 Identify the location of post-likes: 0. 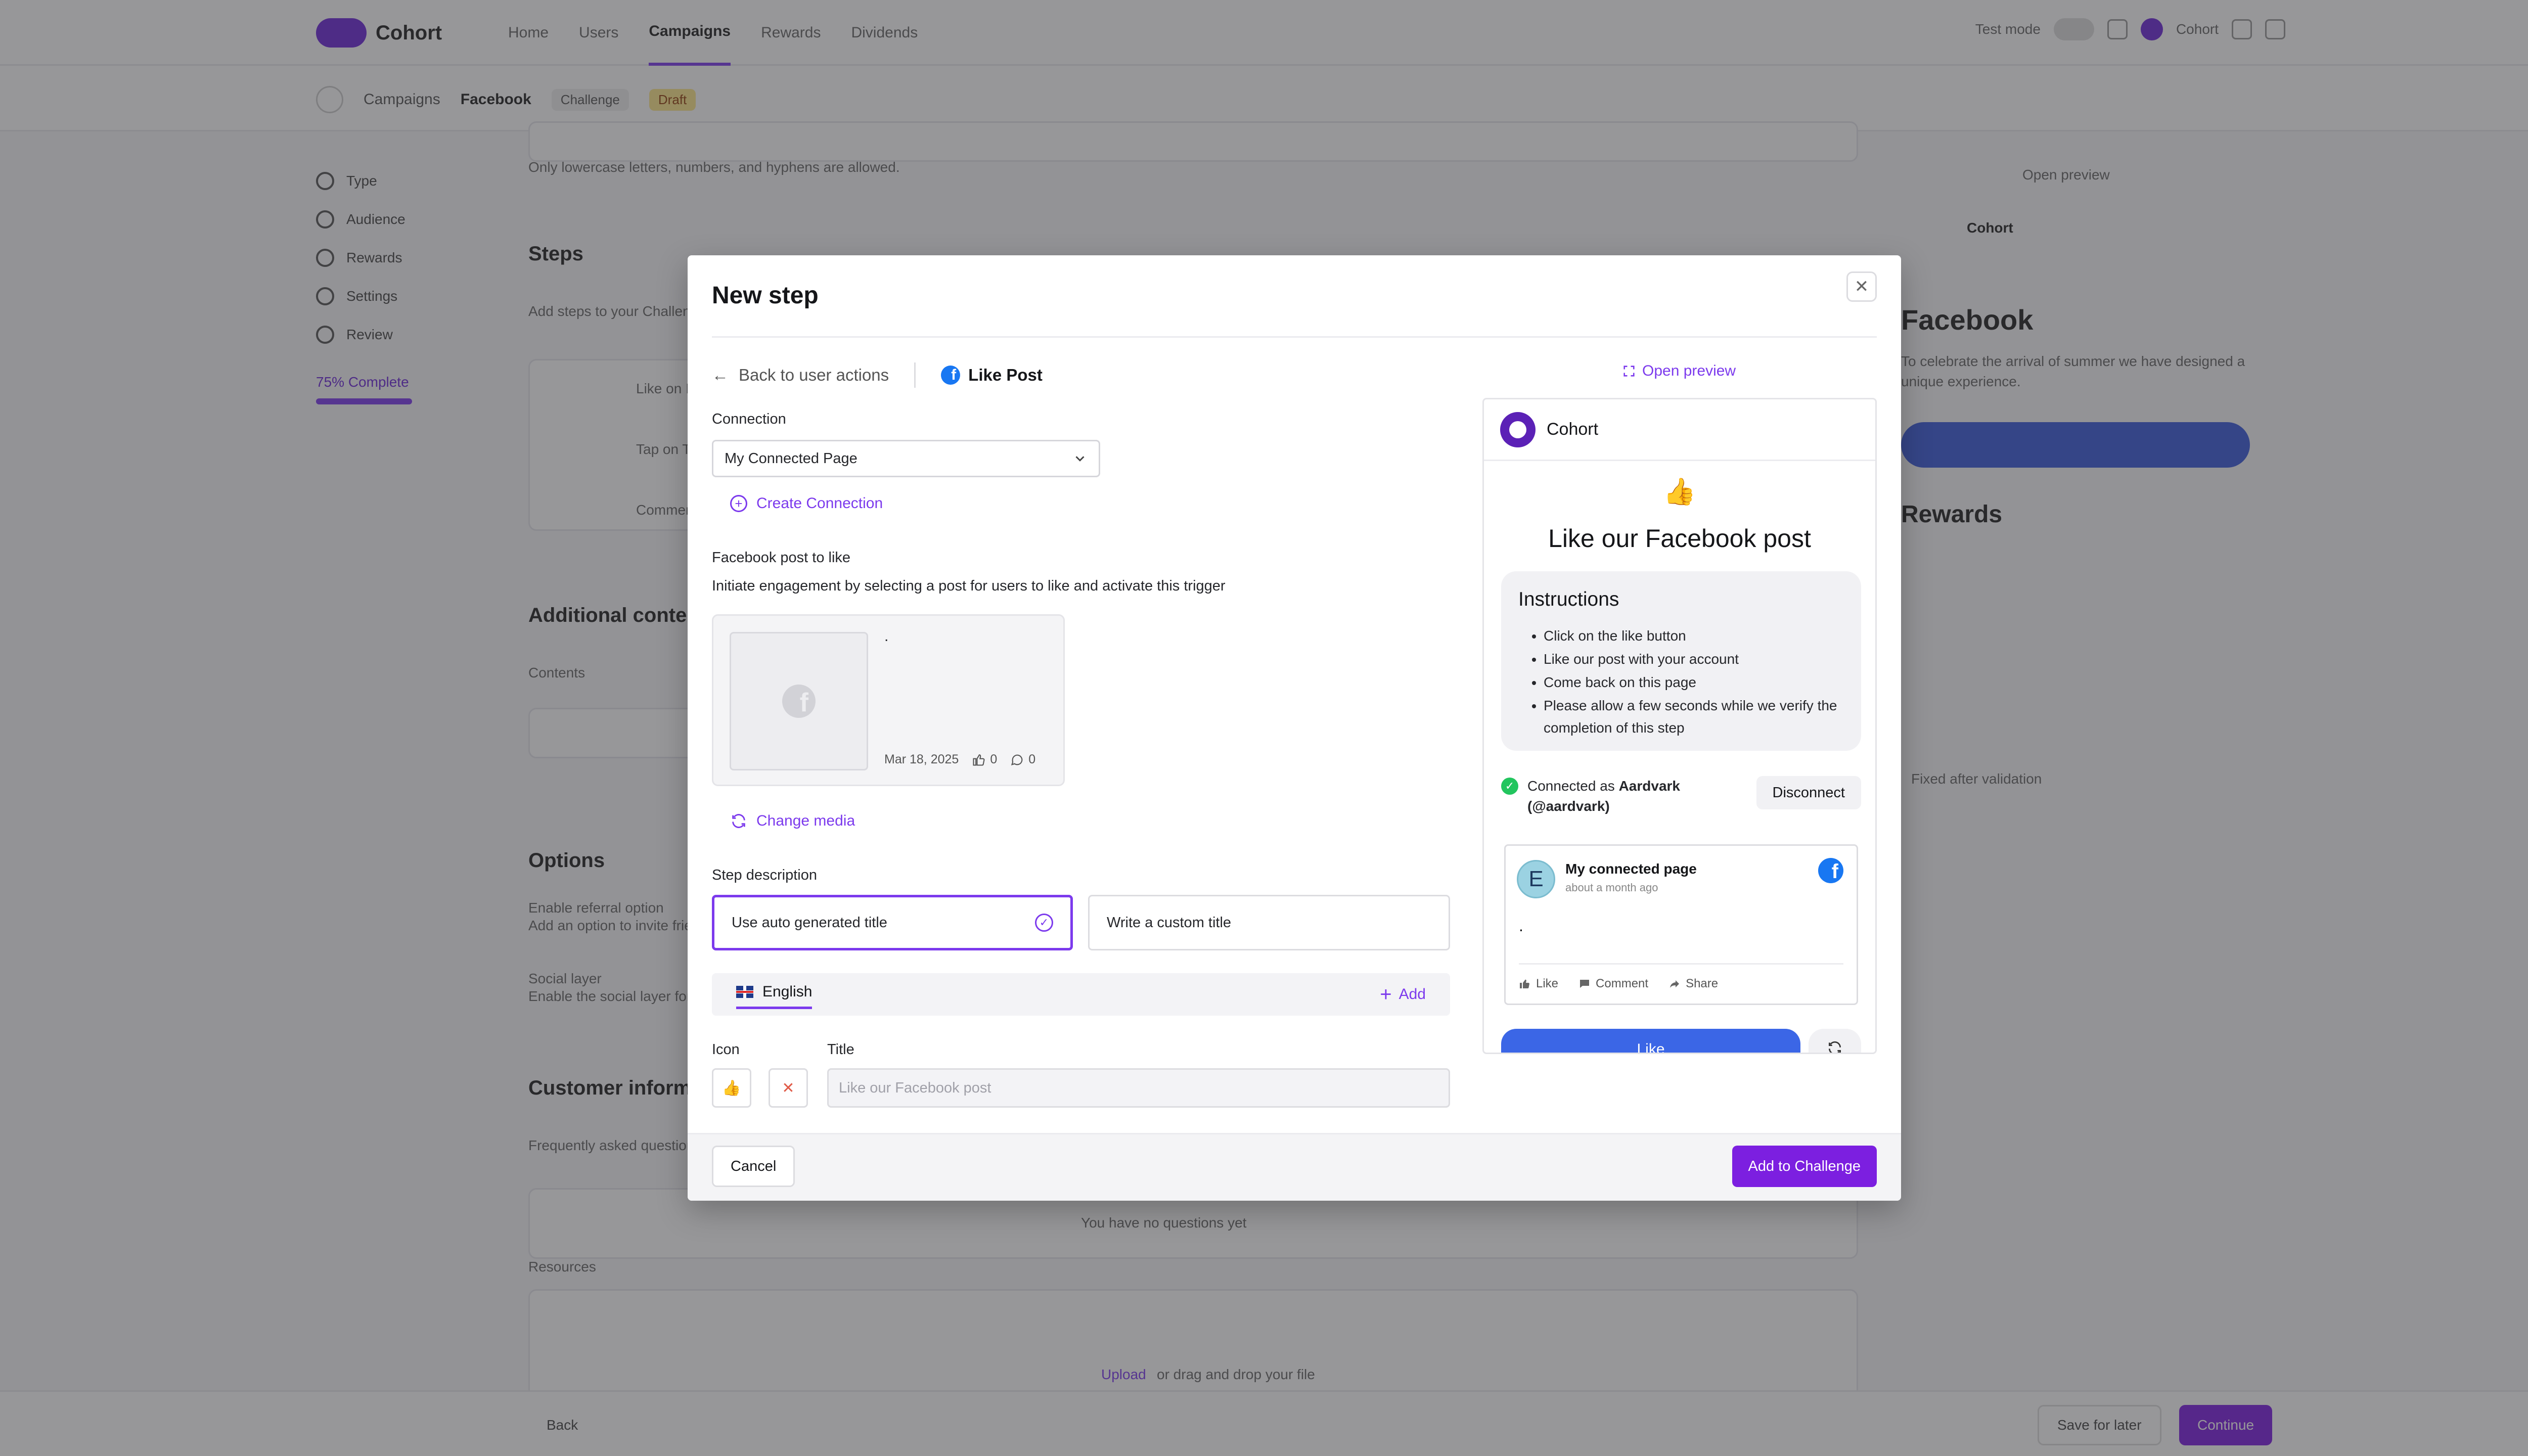
(985, 759).